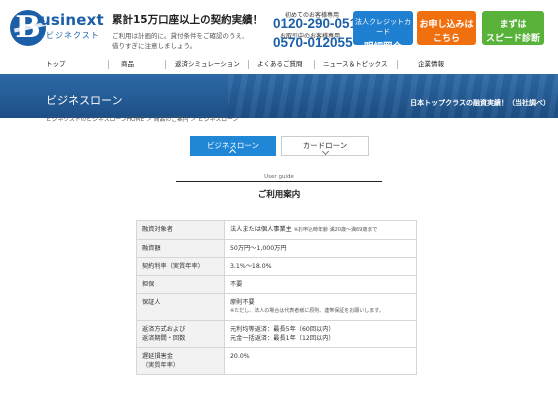  Describe the element at coordinates (242, 302) in the screenshot. I see `row-value-text: 原則不要` at that location.